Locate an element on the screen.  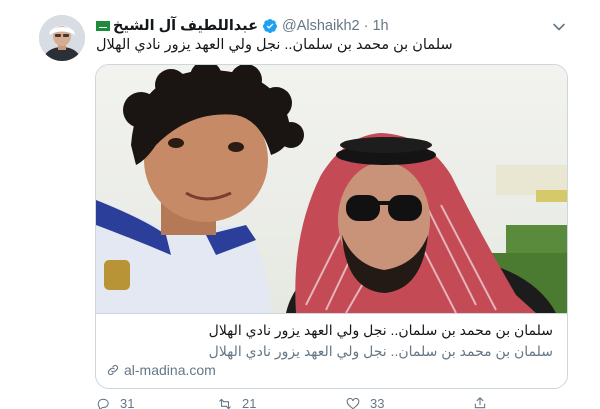
share-icon is located at coordinates (480, 403).